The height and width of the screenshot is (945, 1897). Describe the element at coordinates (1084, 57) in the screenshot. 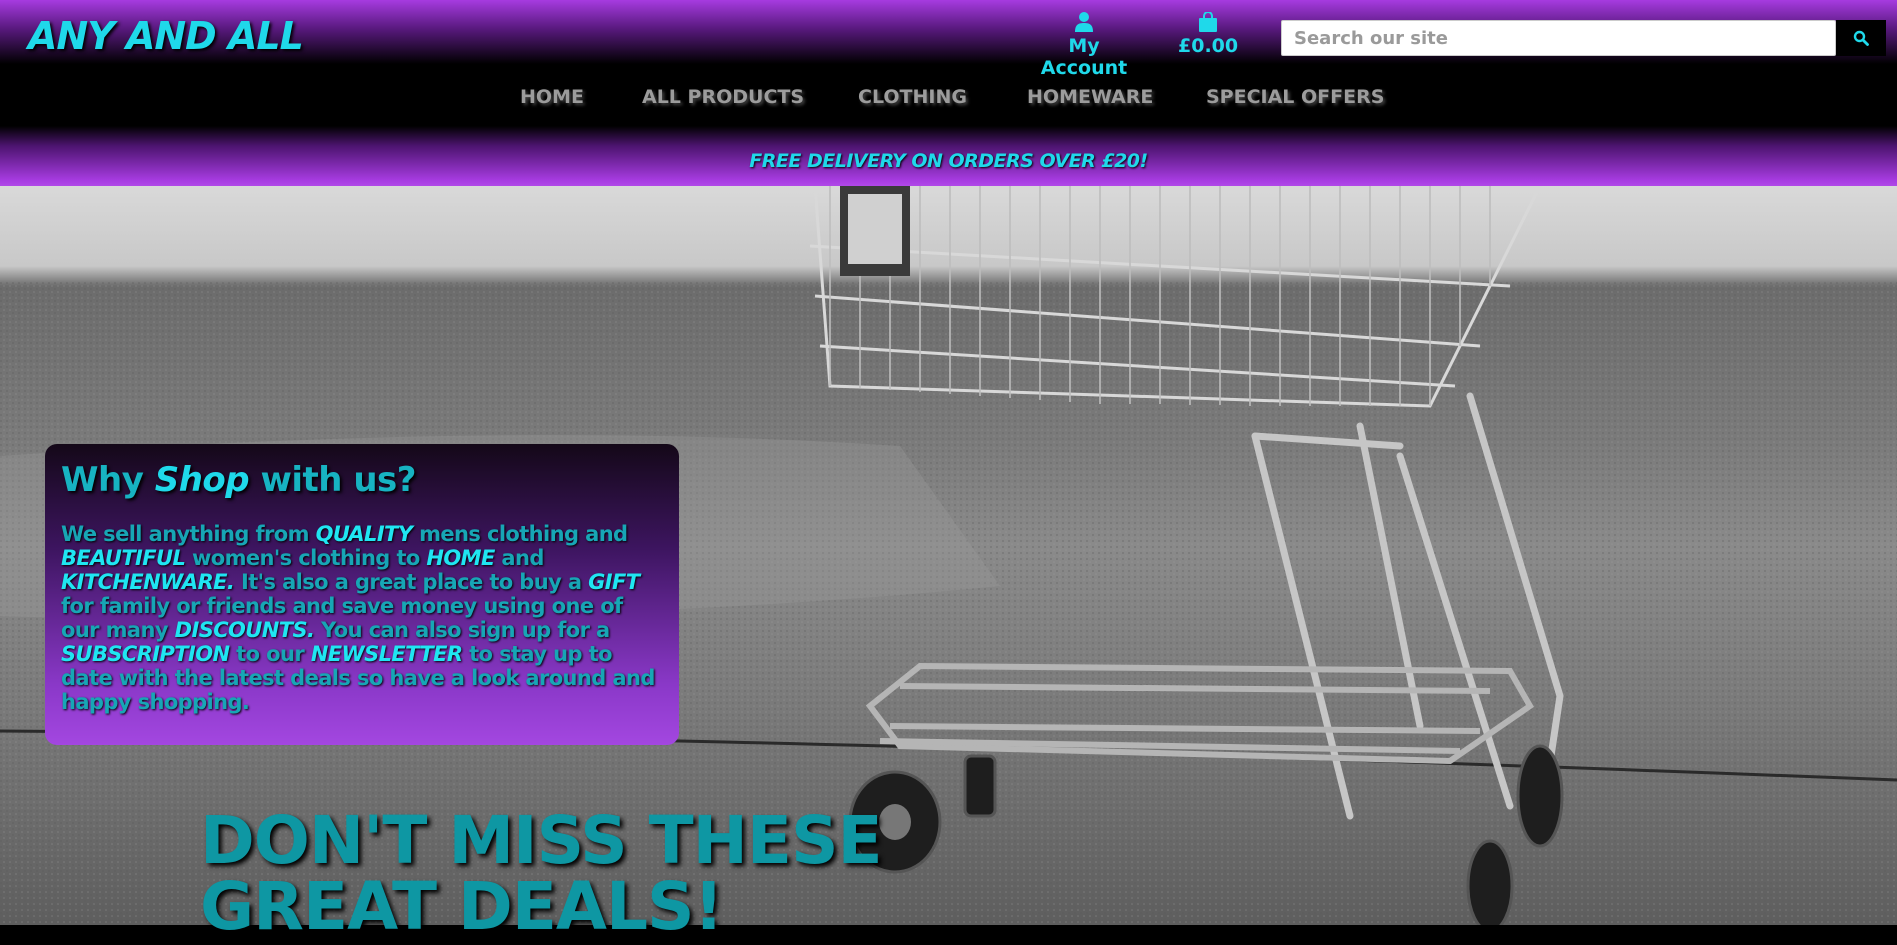

I see `my-account-label: My Account` at that location.